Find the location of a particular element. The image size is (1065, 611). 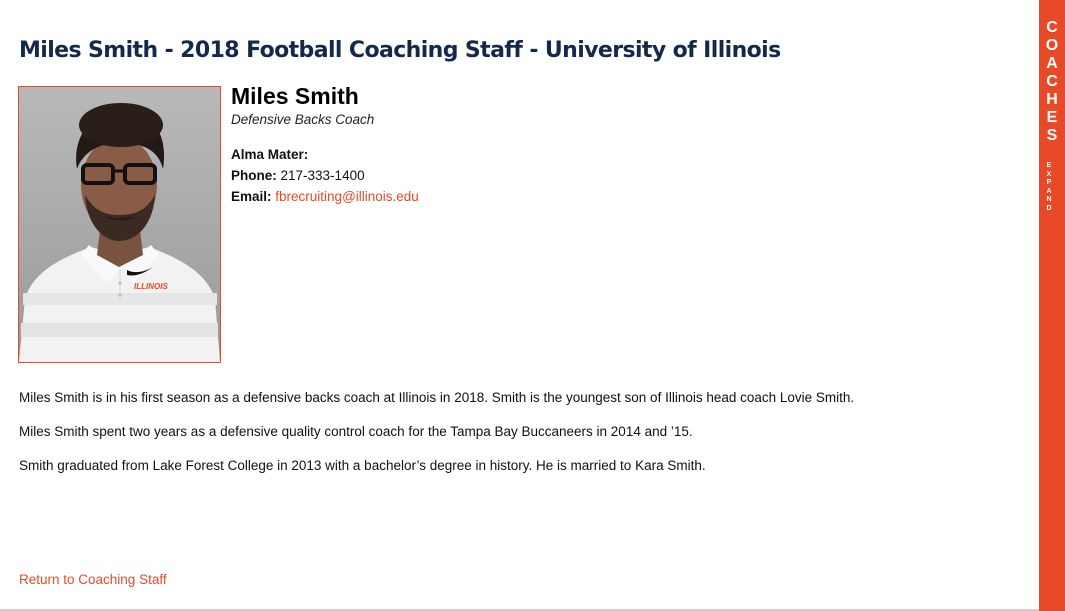

tab-letter: A is located at coordinates (1052, 63).